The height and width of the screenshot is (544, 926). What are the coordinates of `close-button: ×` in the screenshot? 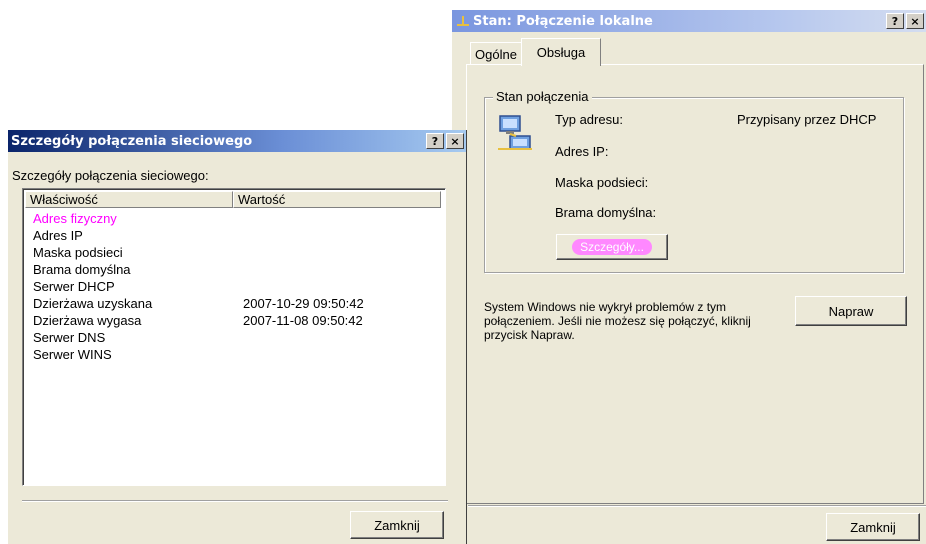 It's located at (915, 21).